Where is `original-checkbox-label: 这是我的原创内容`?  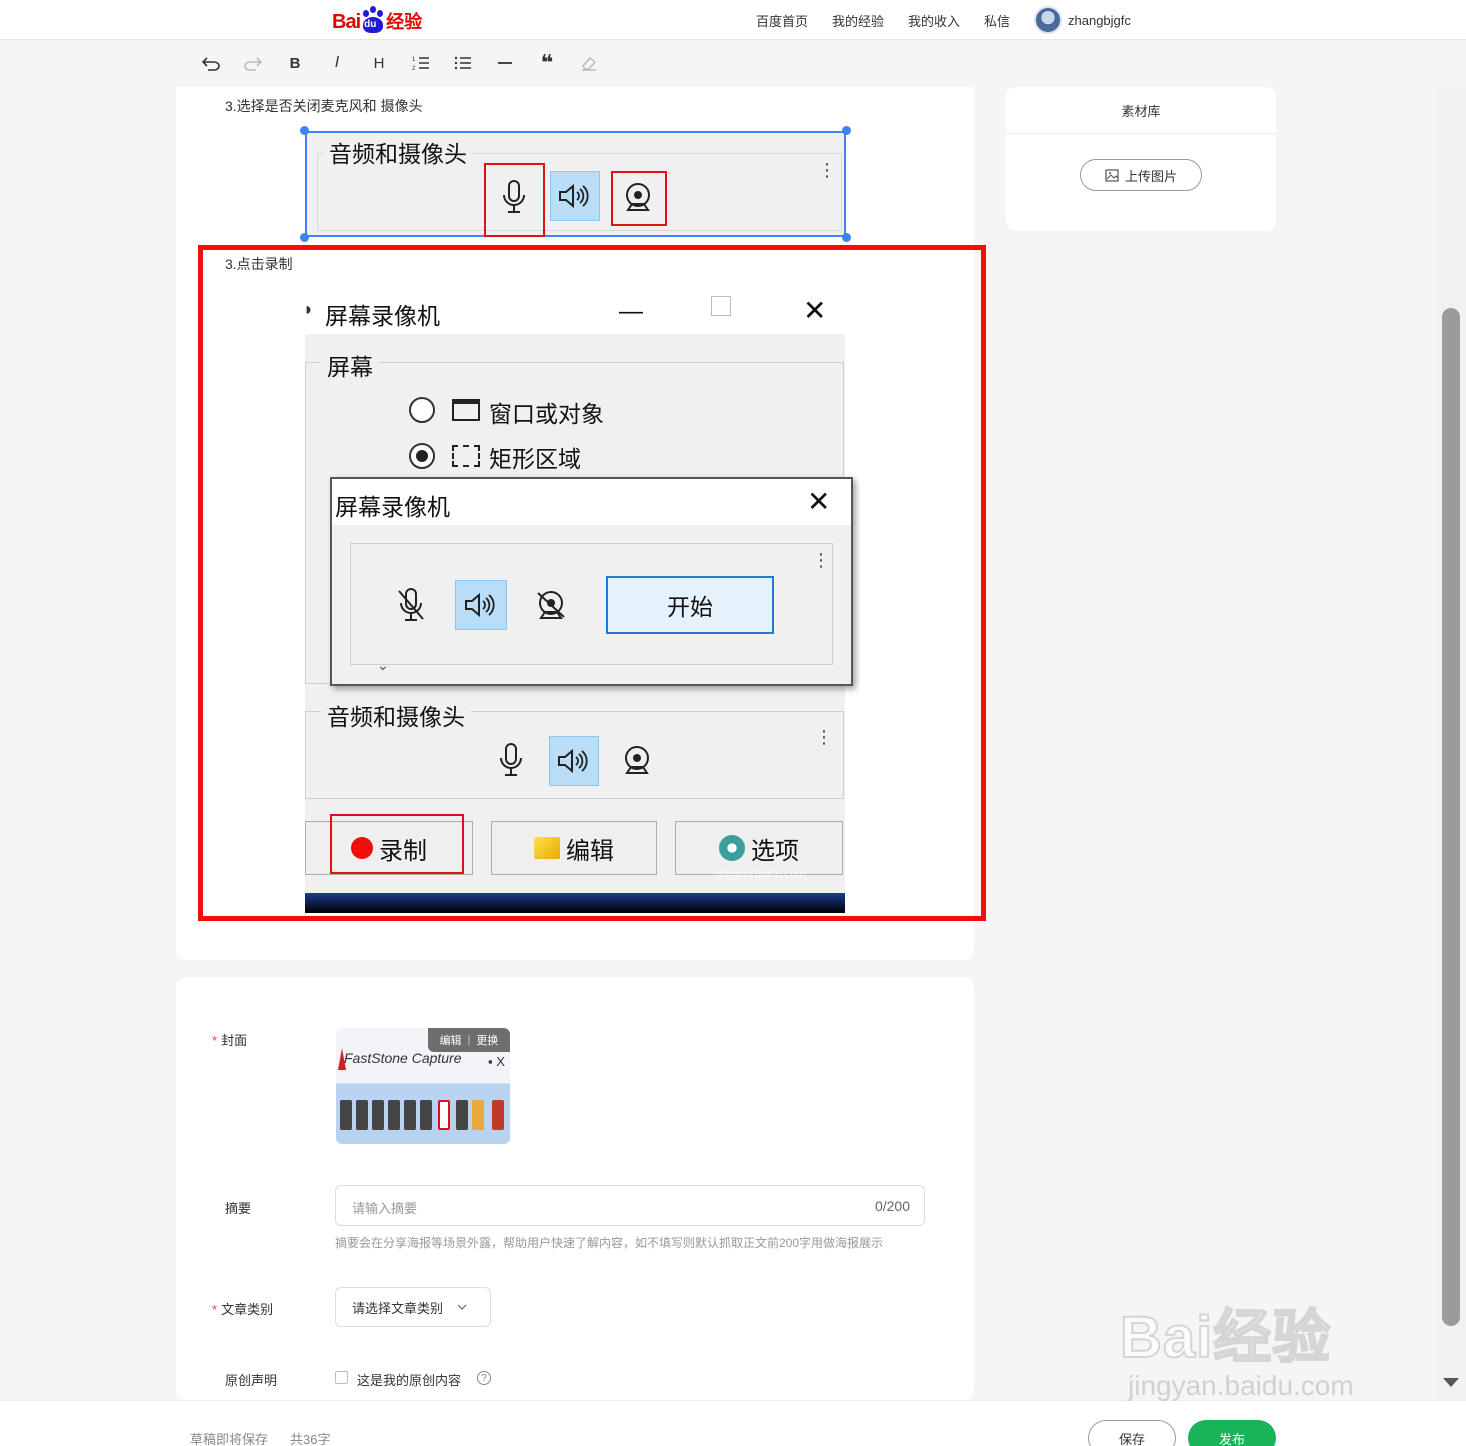 original-checkbox-label: 这是我的原创内容 is located at coordinates (409, 1379).